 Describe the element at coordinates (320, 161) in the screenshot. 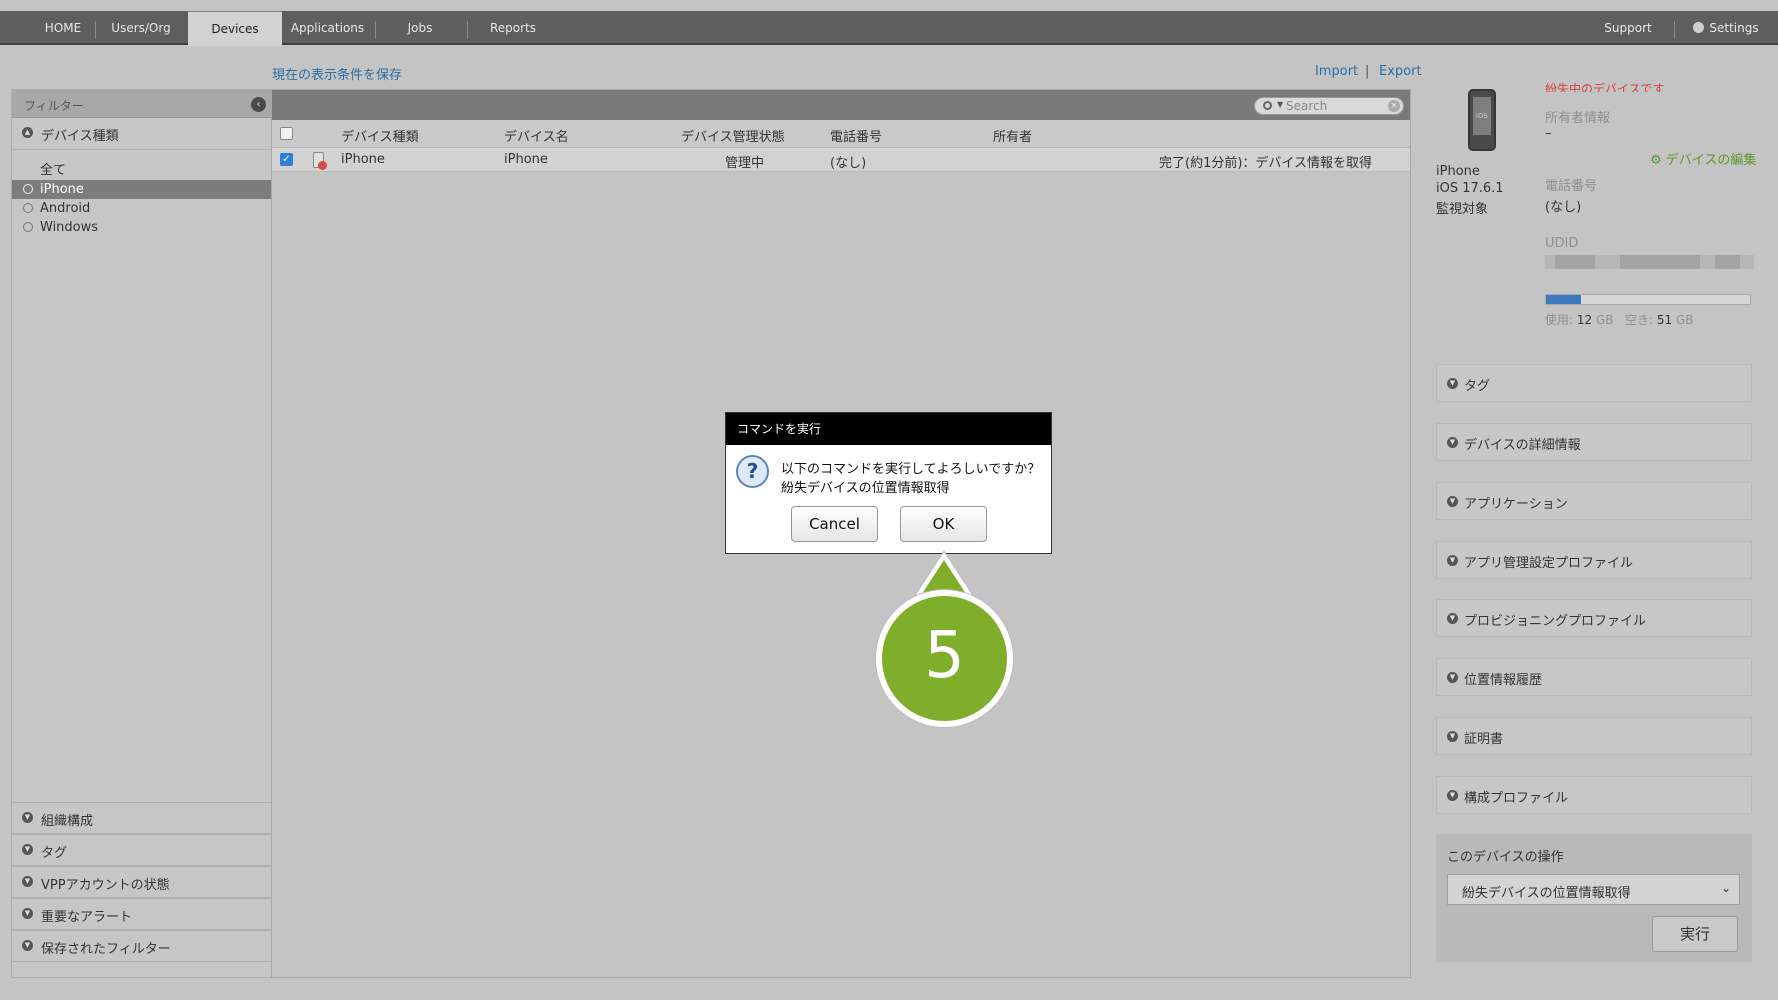

I see `device-icon` at that location.